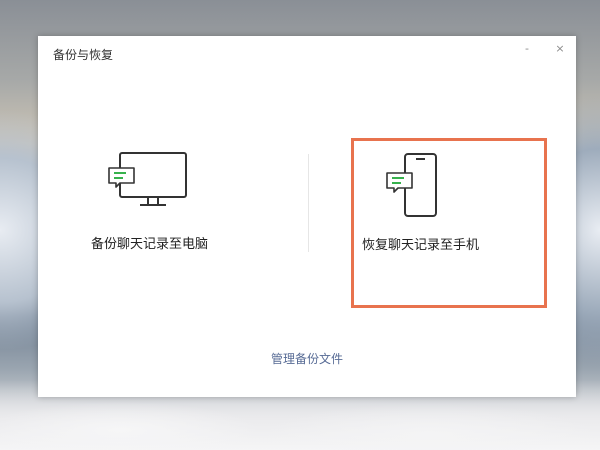  Describe the element at coordinates (308, 203) in the screenshot. I see `options-divider` at that location.